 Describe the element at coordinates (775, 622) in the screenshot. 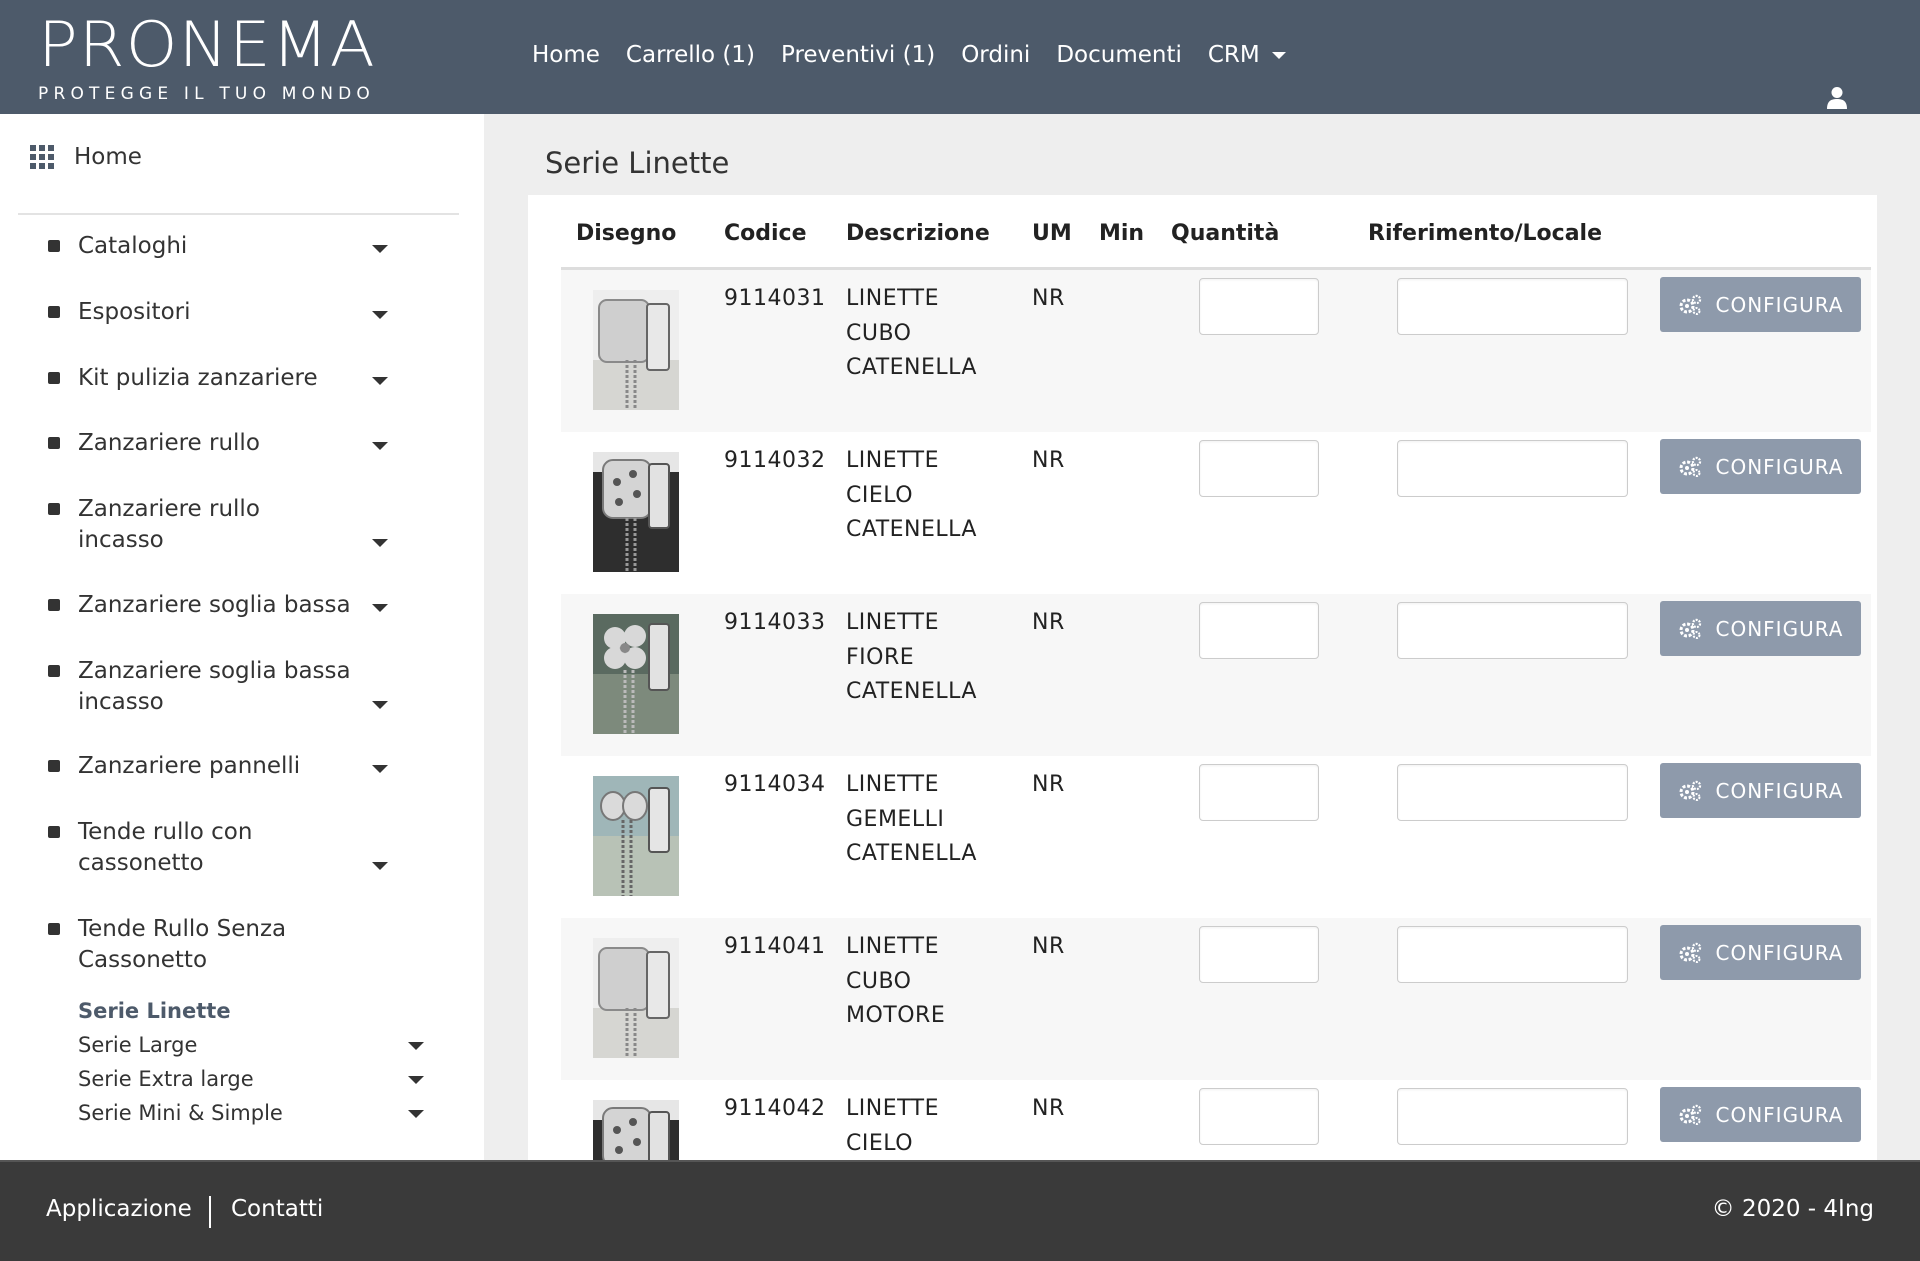

I see `product-code: 9114033` at that location.